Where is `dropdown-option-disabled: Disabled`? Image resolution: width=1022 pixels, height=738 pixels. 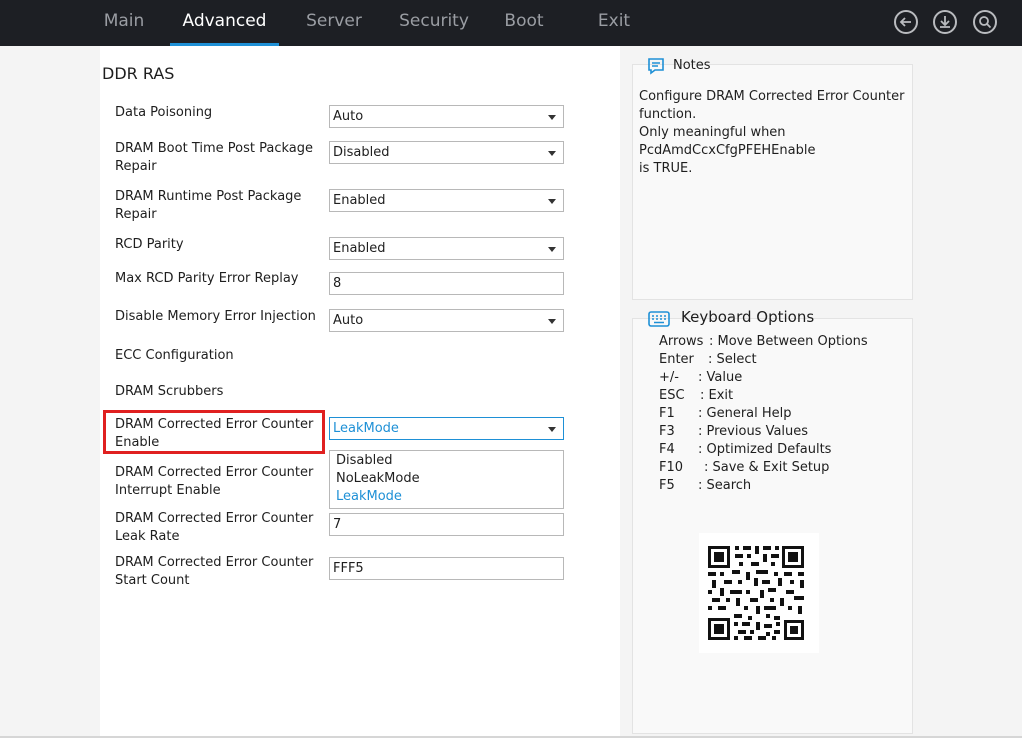
dropdown-option-disabled: Disabled is located at coordinates (364, 461).